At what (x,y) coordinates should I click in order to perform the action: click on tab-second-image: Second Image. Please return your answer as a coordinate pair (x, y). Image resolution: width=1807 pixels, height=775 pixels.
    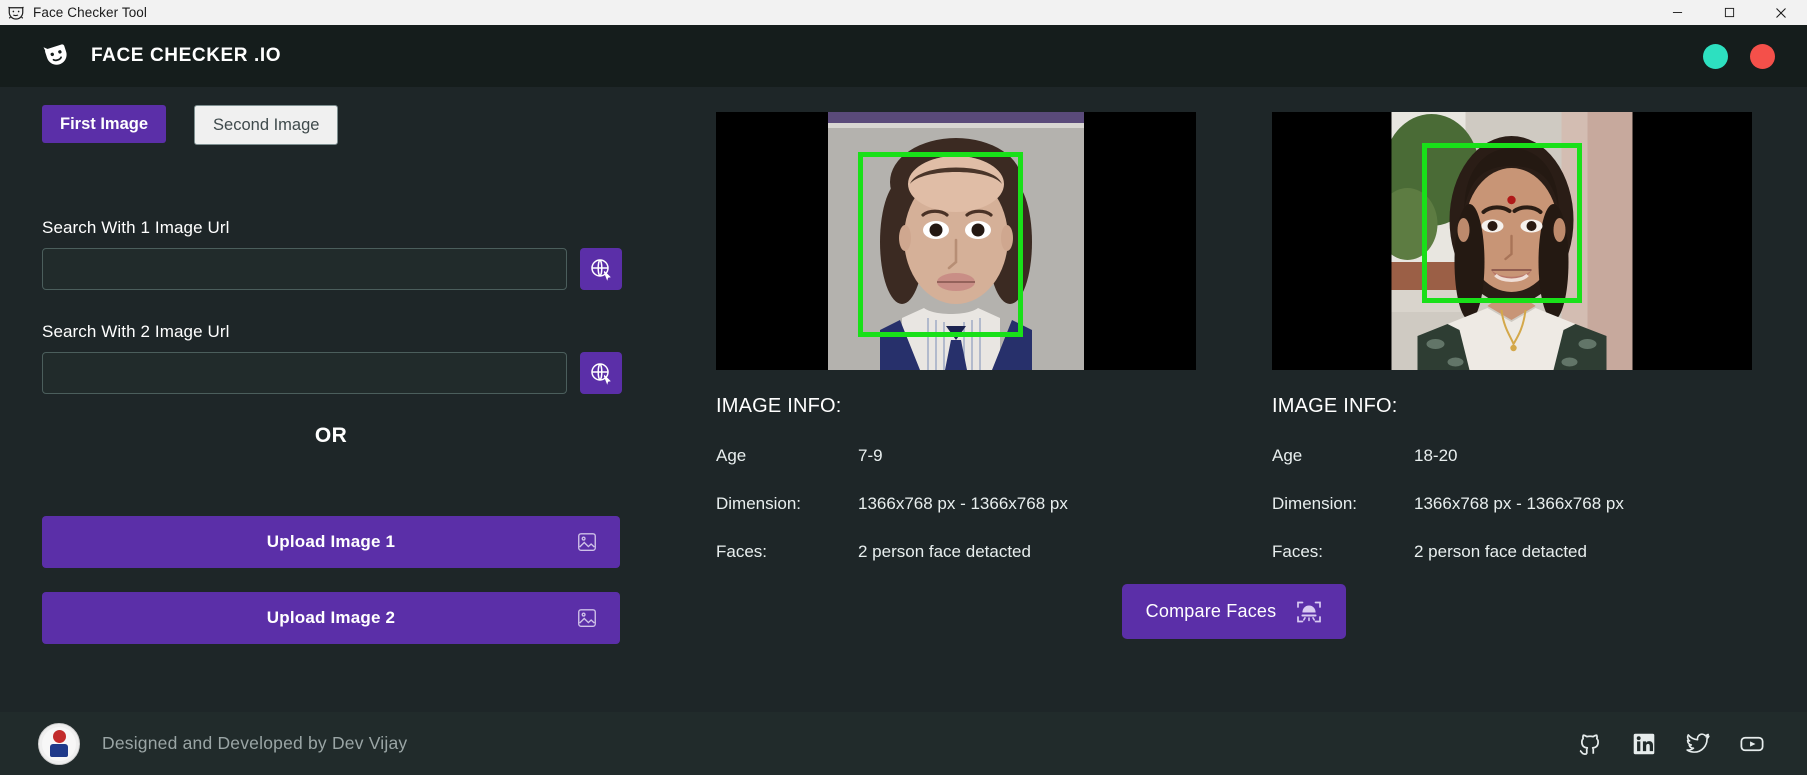
    Looking at the image, I should click on (266, 125).